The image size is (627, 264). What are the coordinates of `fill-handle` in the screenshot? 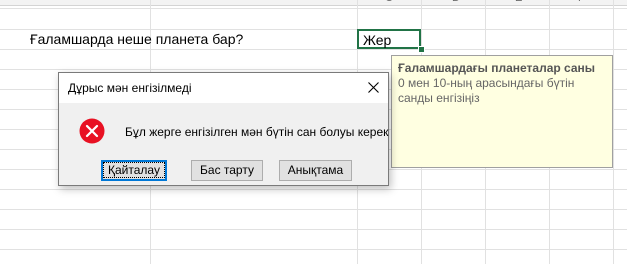 It's located at (421, 49).